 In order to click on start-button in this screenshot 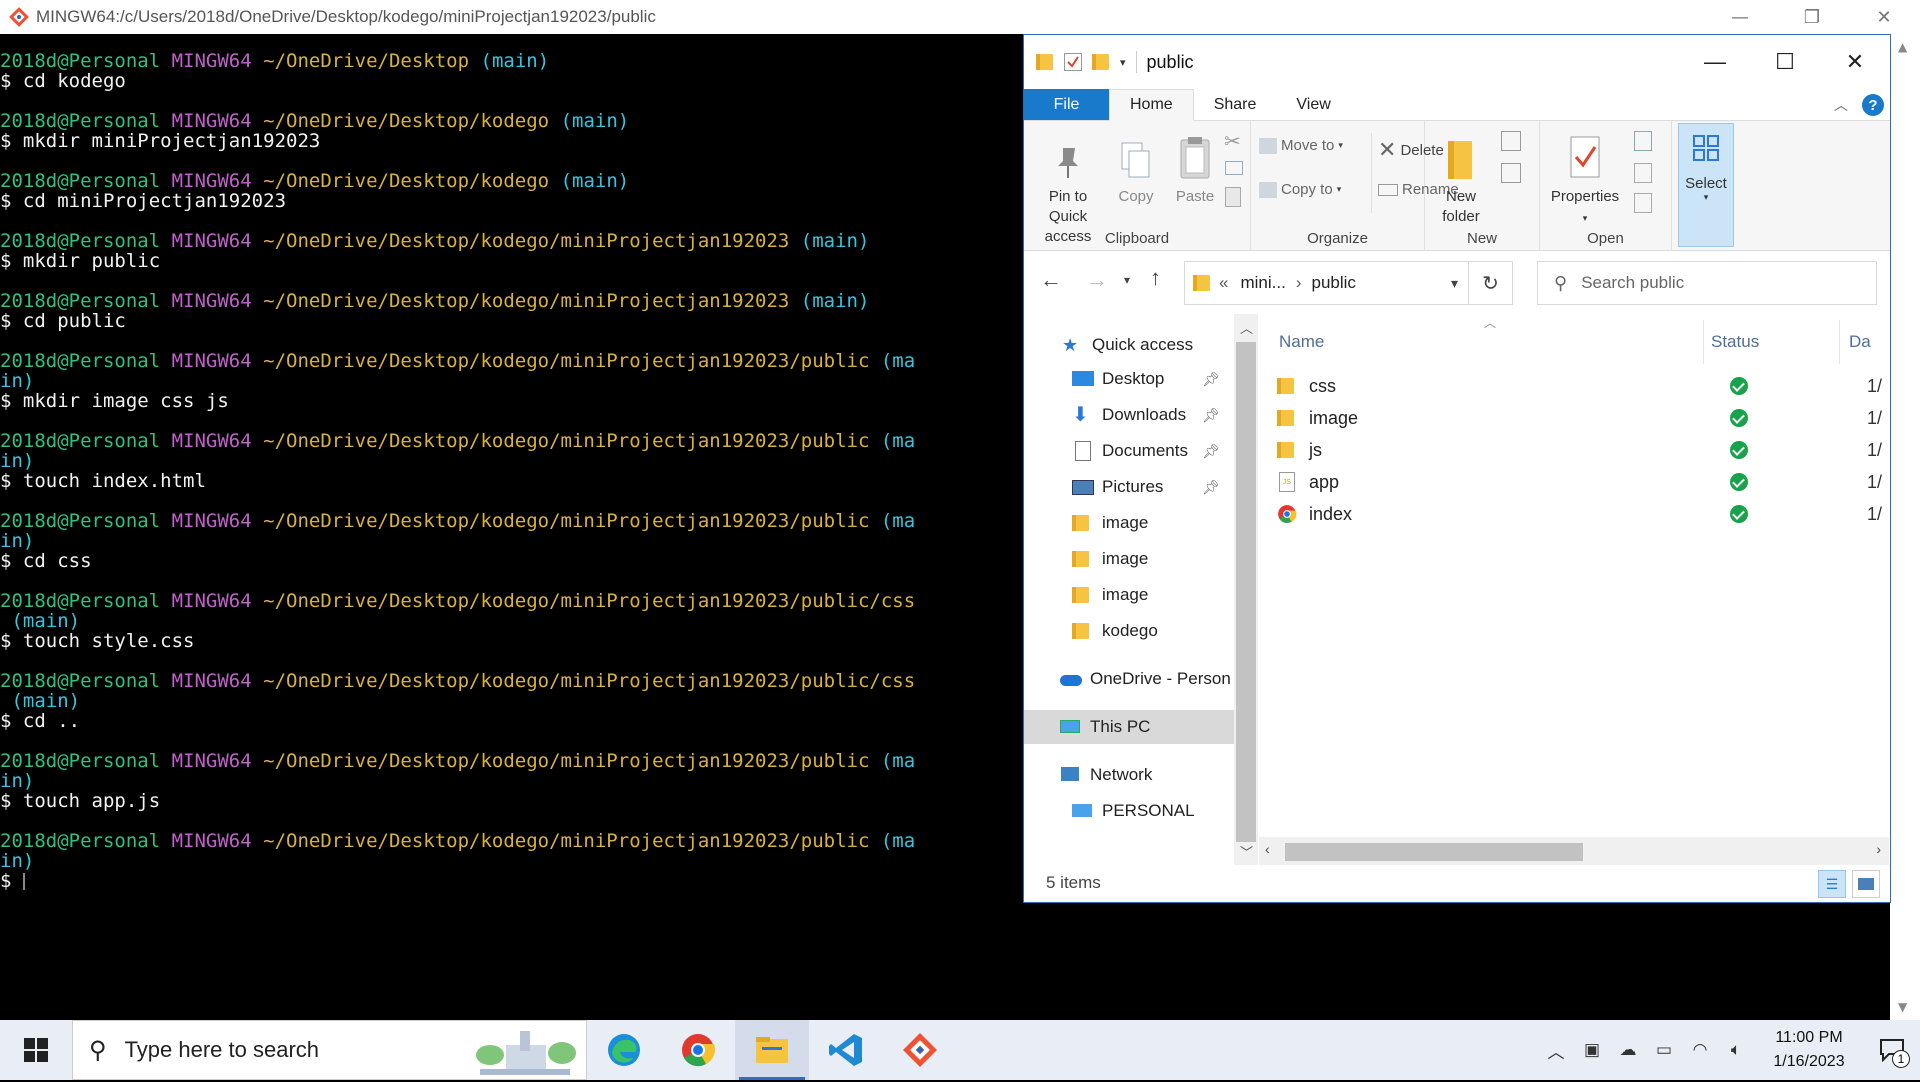, I will do `click(36, 1050)`.